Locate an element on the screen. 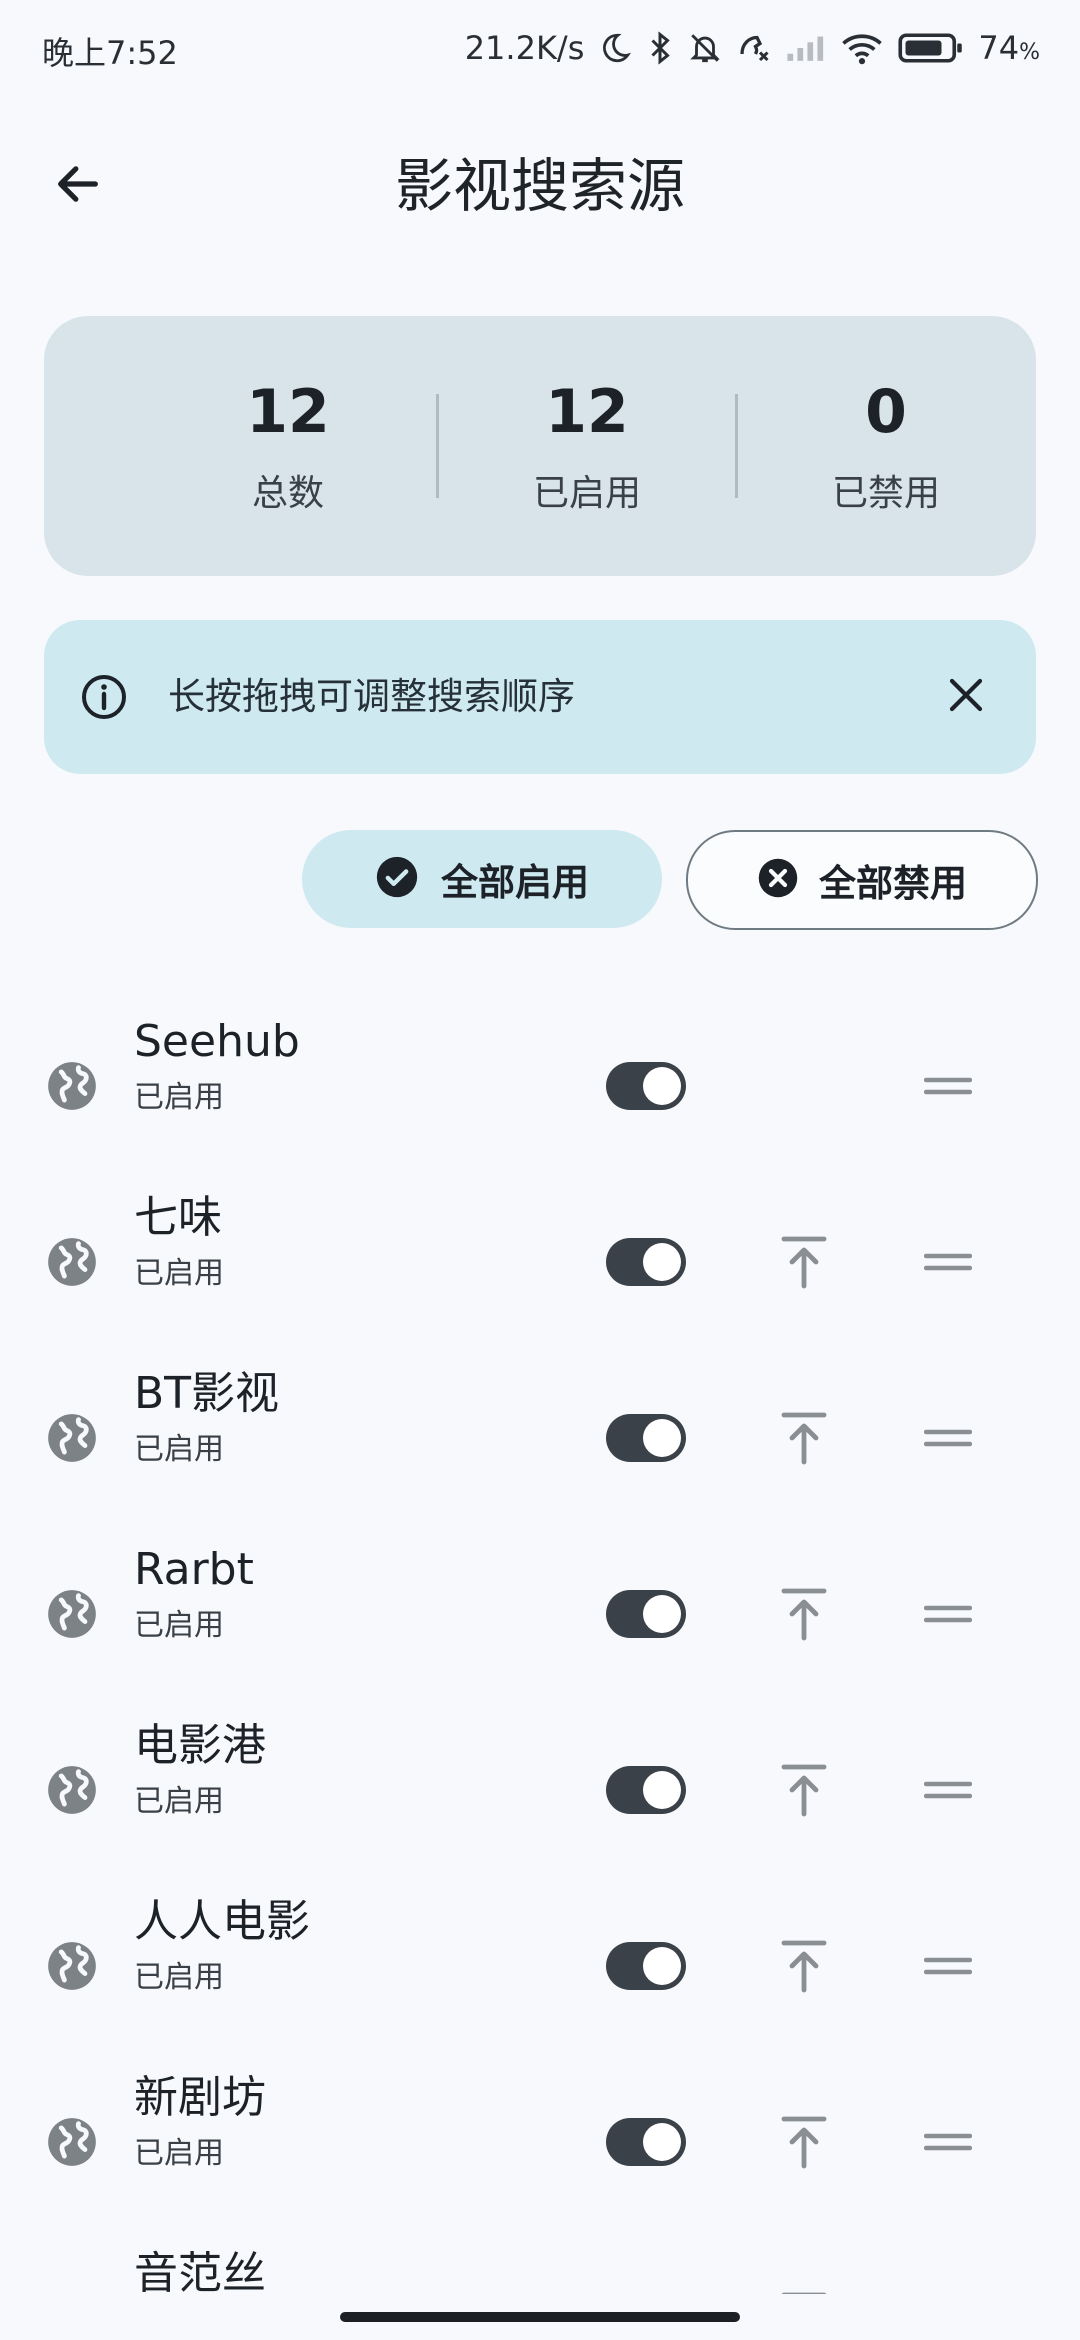 The image size is (1080, 2340). missed-call-icon is located at coordinates (754, 48).